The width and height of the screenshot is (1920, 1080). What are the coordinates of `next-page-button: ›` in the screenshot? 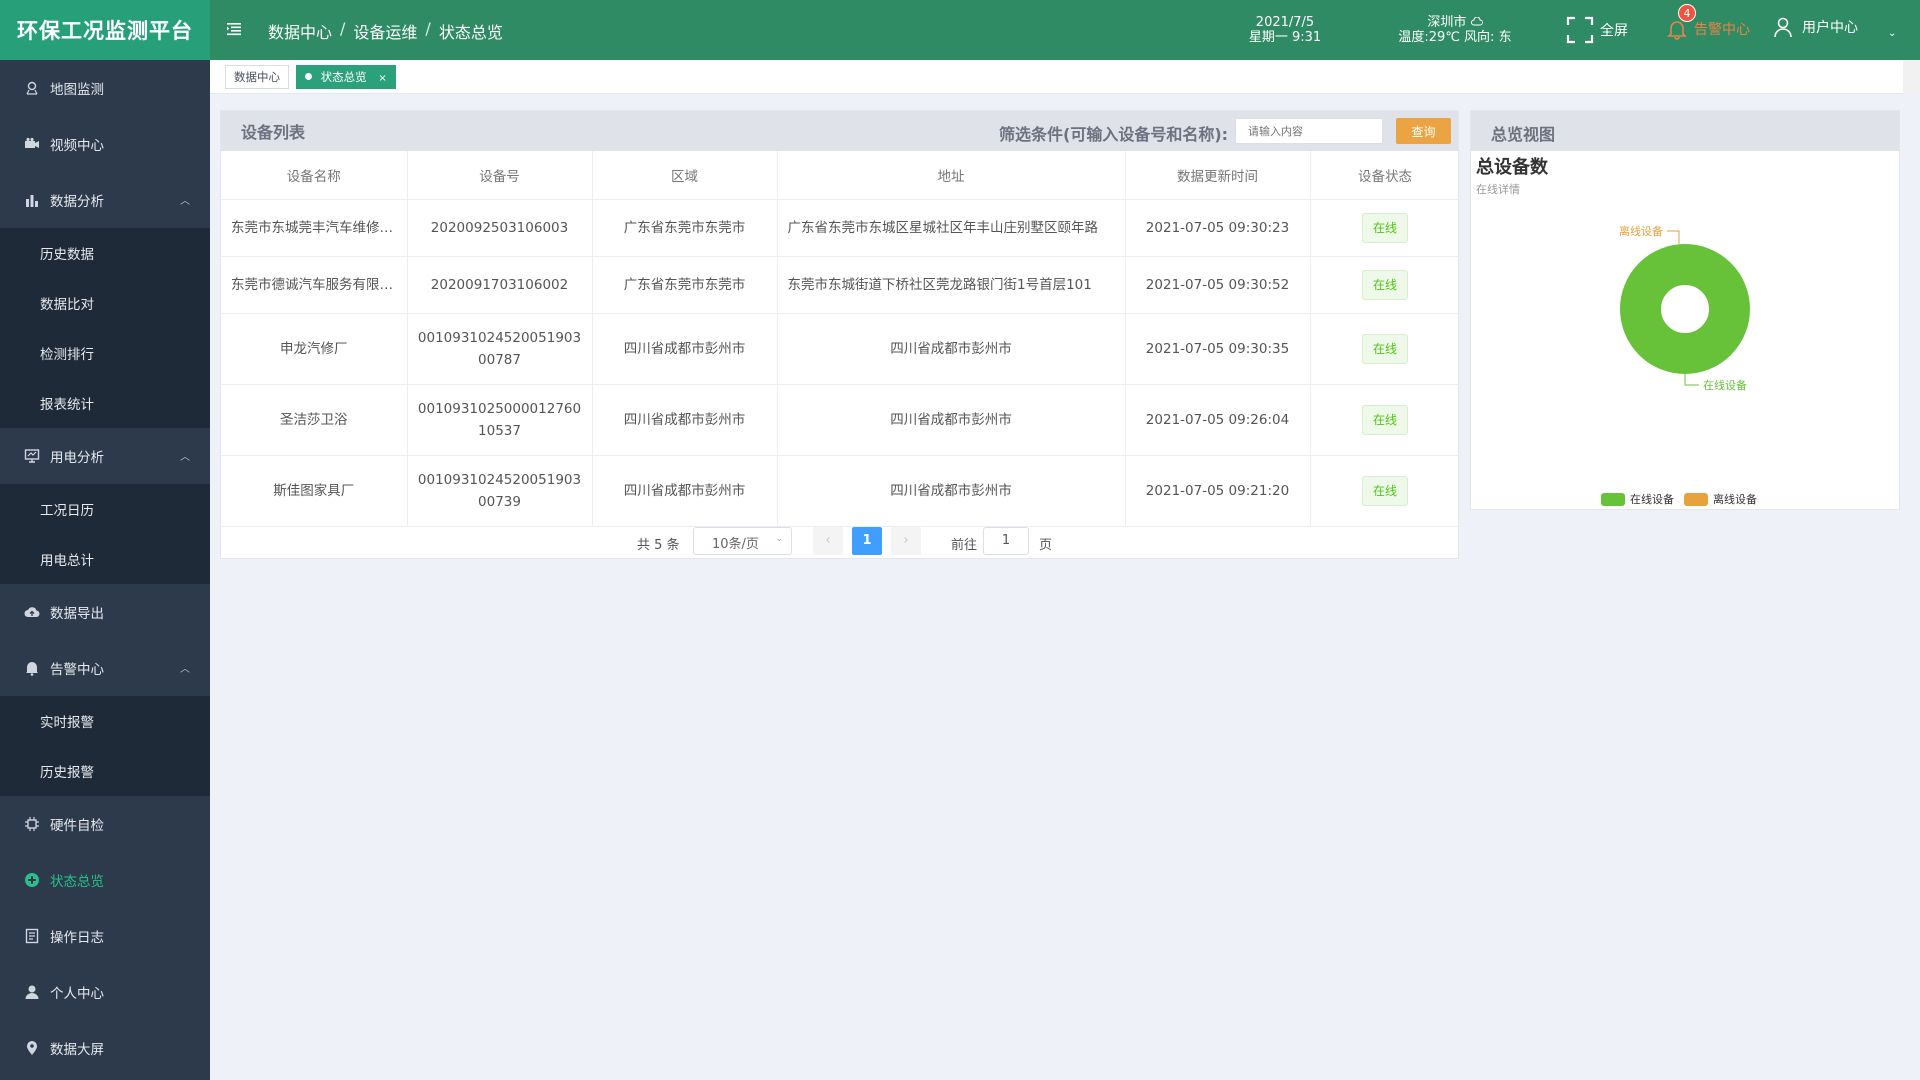 It's located at (906, 541).